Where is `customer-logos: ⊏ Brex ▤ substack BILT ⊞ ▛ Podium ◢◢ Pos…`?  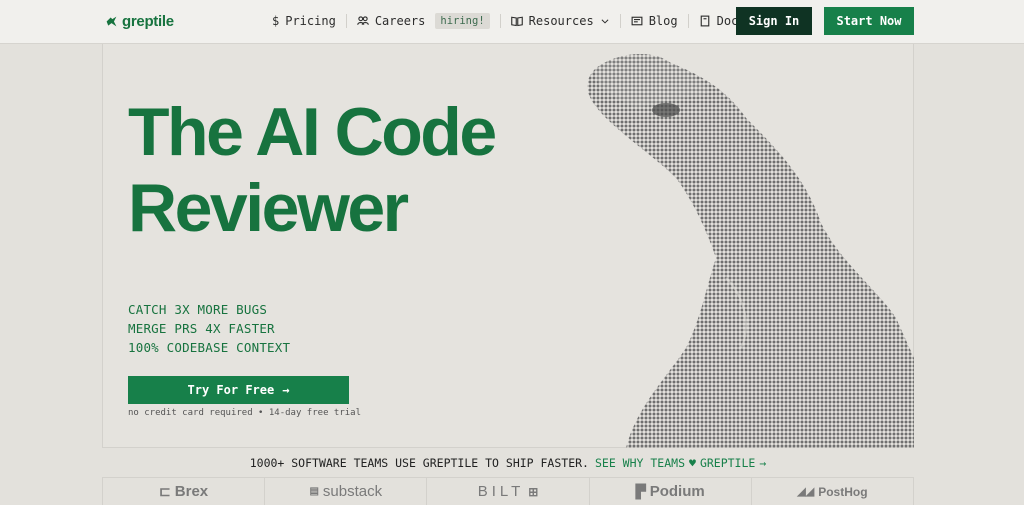 customer-logos: ⊏ Brex ▤ substack BILT ⊞ ▛ Podium ◢◢ Pos… is located at coordinates (508, 491).